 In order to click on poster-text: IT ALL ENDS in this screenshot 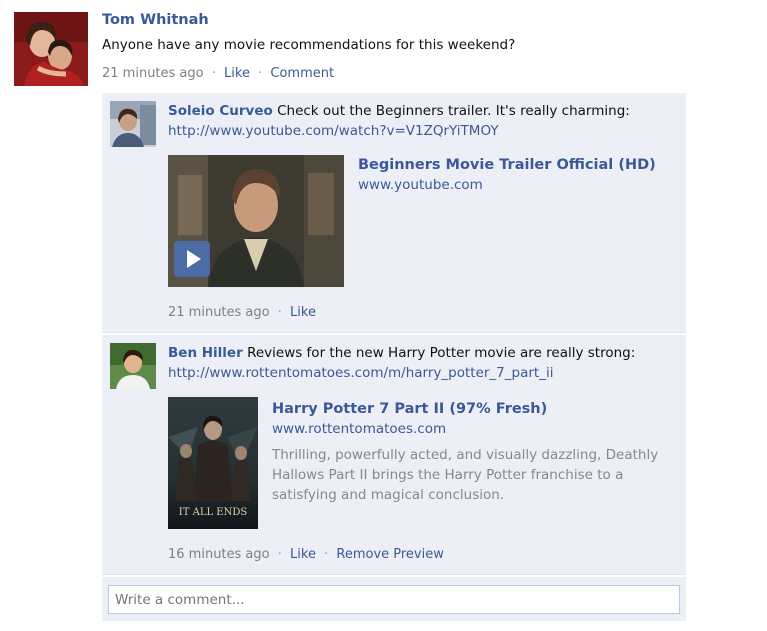, I will do `click(213, 512)`.